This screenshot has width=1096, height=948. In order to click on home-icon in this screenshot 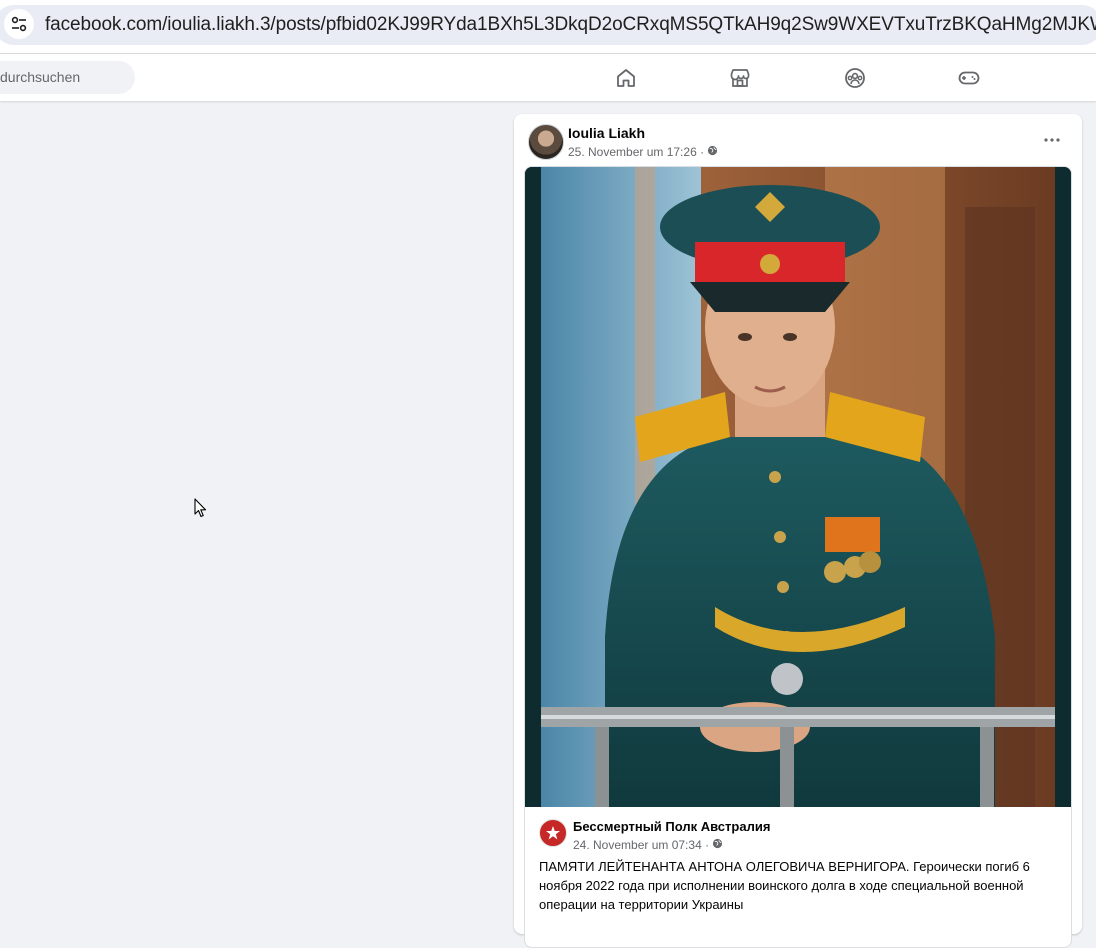, I will do `click(626, 78)`.